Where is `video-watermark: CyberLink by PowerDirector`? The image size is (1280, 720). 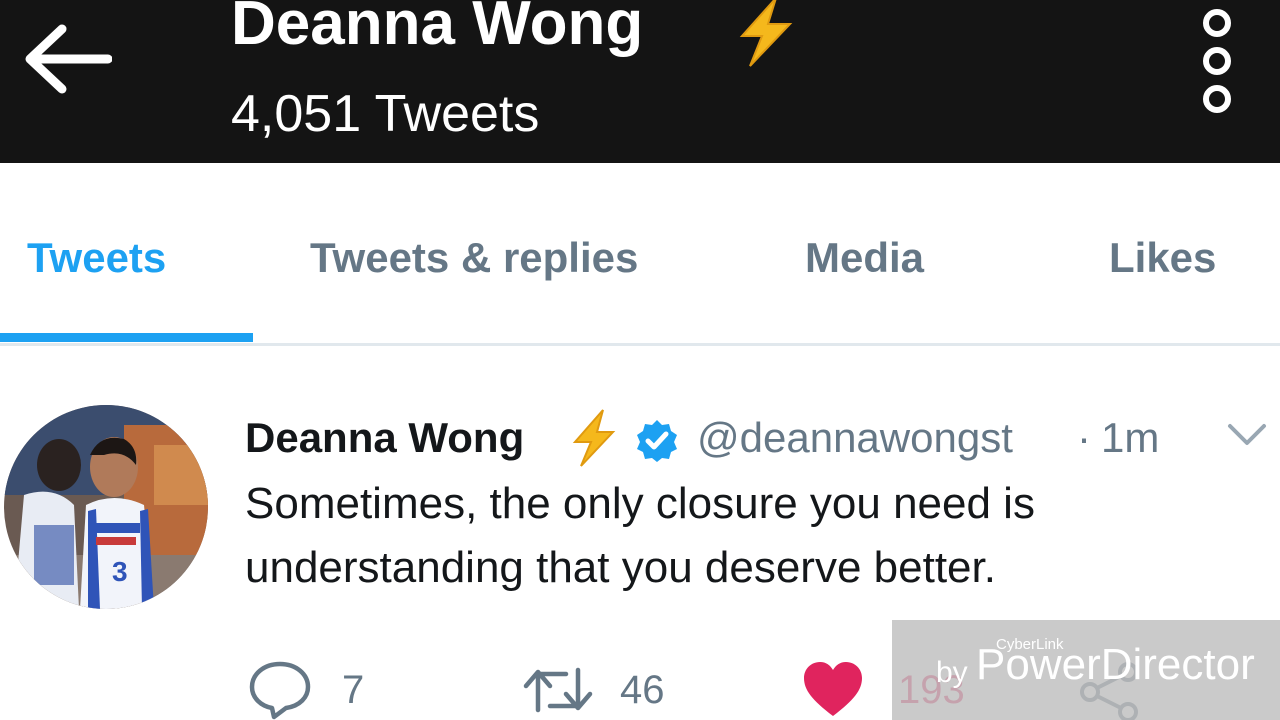 video-watermark: CyberLink by PowerDirector is located at coordinates (1086, 670).